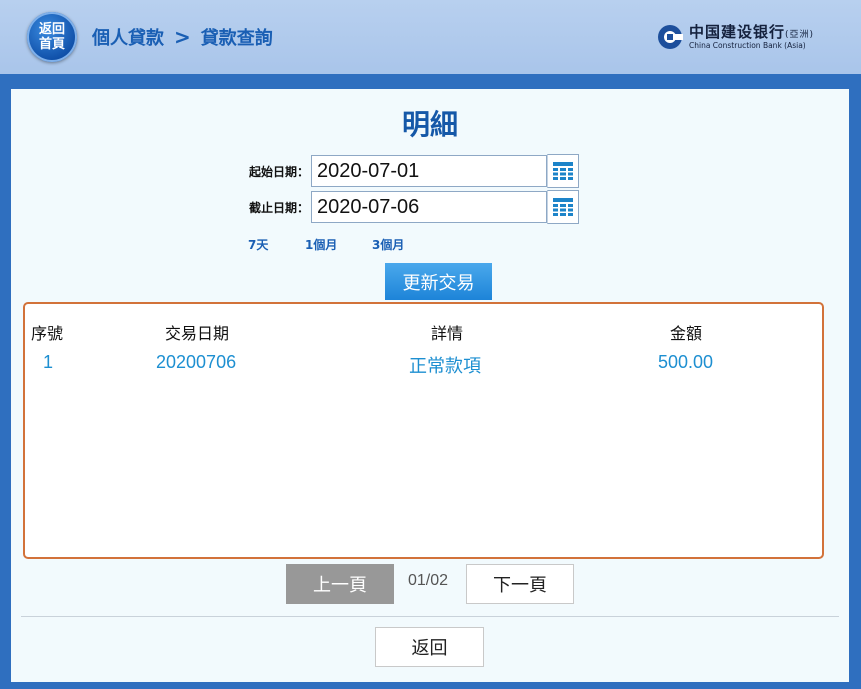 This screenshot has width=861, height=689. What do you see at coordinates (197, 333) in the screenshot?
I see `column-header-date: 交易日期` at bounding box center [197, 333].